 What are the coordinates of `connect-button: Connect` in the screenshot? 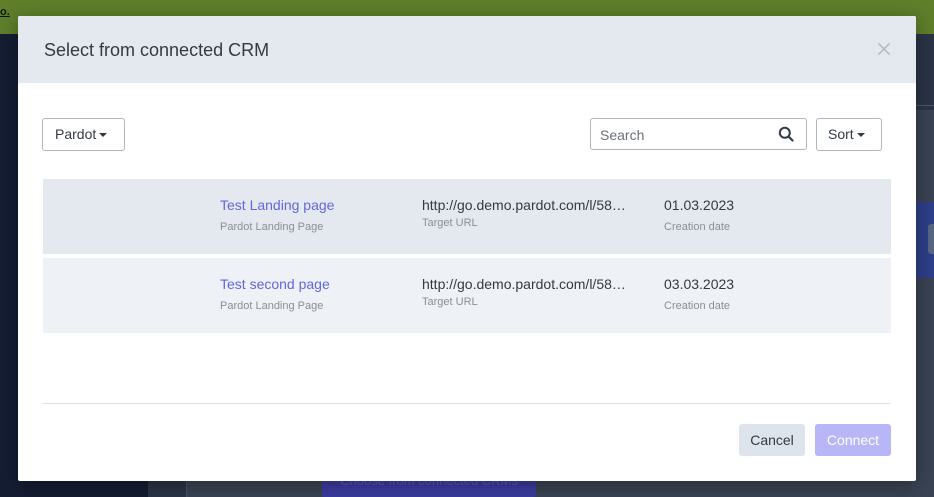 It's located at (853, 440).